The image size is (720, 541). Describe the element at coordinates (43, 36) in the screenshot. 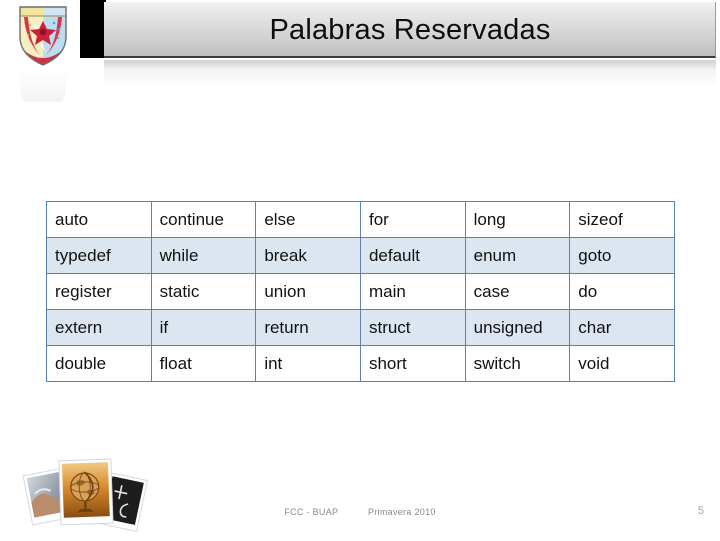

I see `buap-crest-logo-icon` at that location.